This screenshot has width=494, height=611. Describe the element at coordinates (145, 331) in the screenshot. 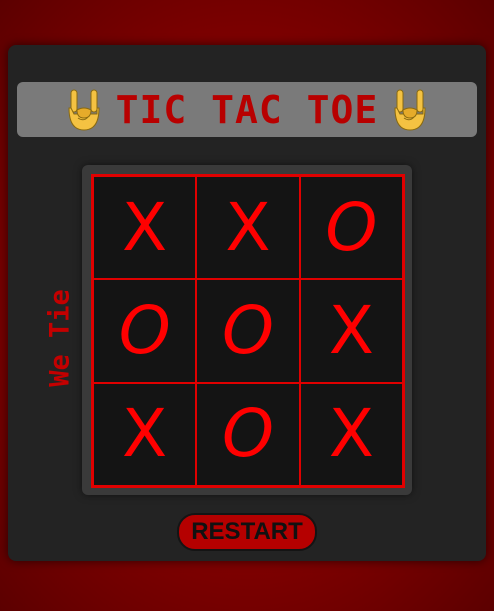

I see `board-cell-r2-c1: O` at that location.